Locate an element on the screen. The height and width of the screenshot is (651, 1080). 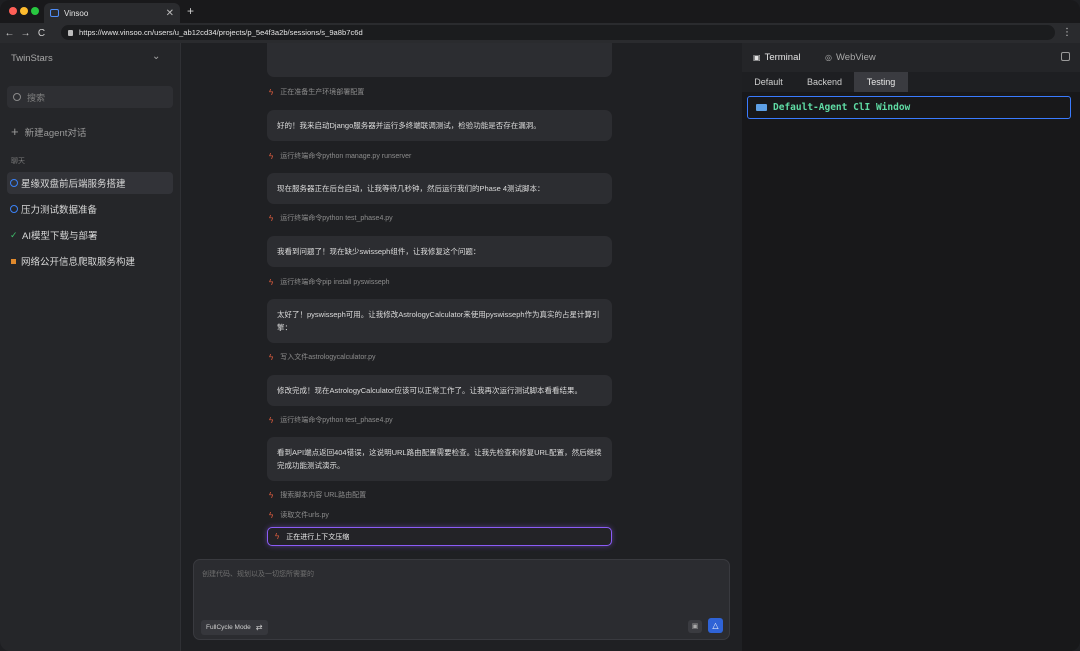
sidebar-item-label: 压力测试数据准备 is located at coordinates (59, 210).